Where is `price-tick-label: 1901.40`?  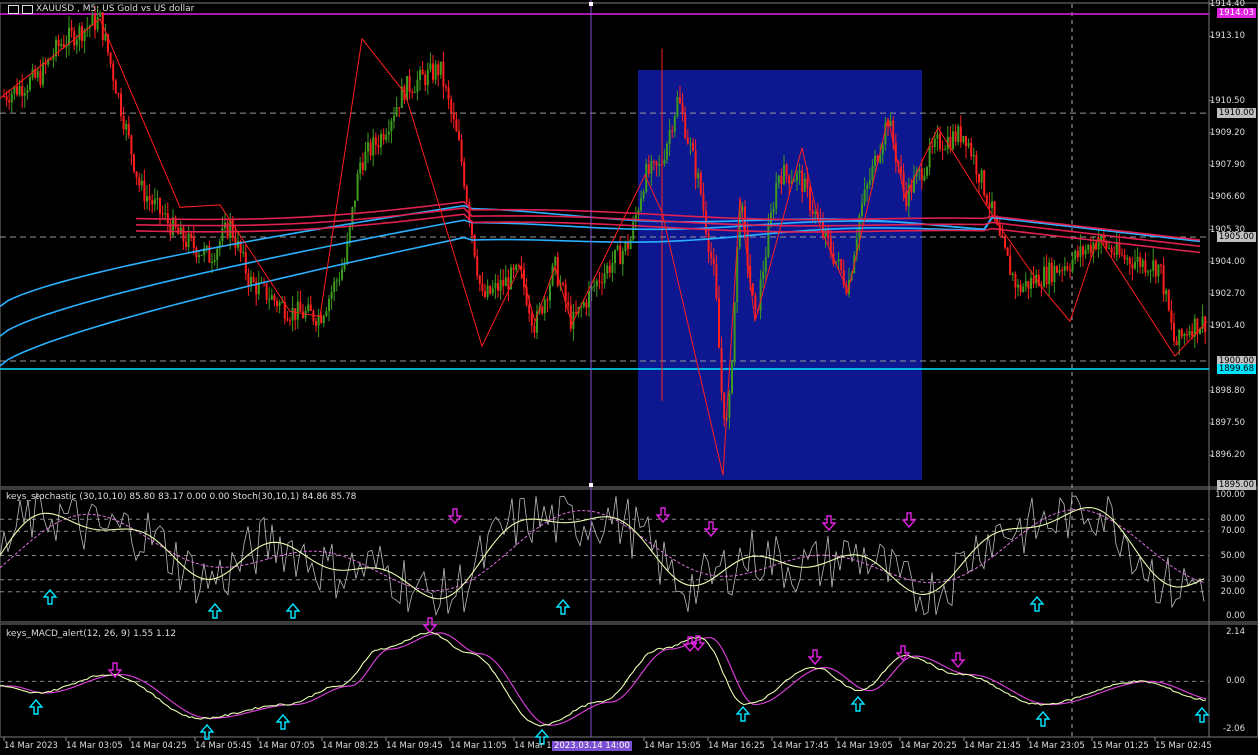
price-tick-label: 1901.40 is located at coordinates (1227, 326).